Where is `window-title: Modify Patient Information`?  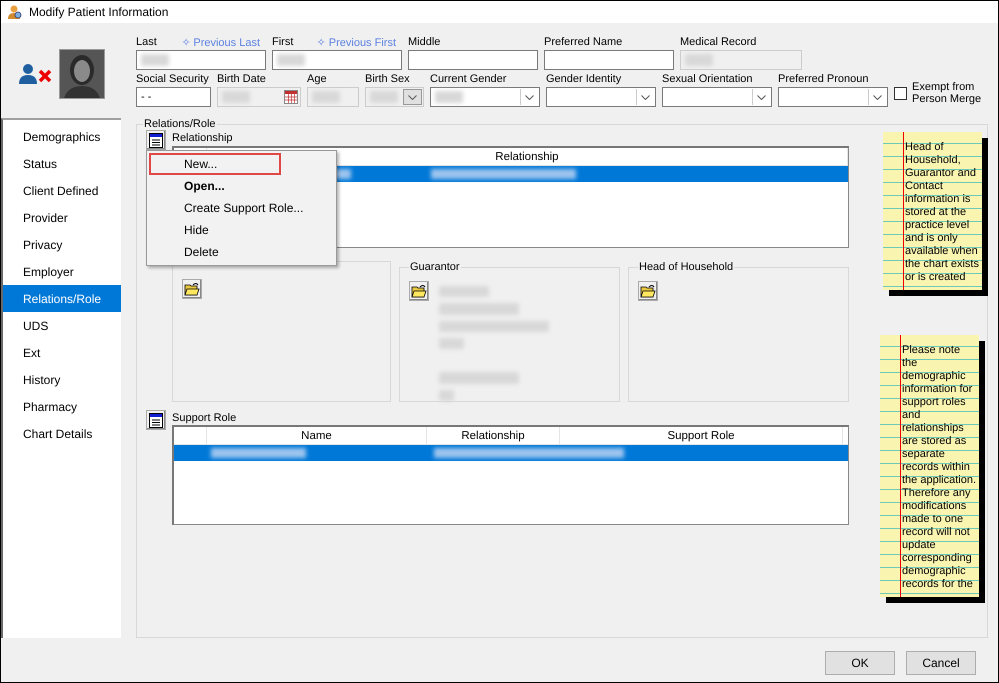
window-title: Modify Patient Information is located at coordinates (98, 12).